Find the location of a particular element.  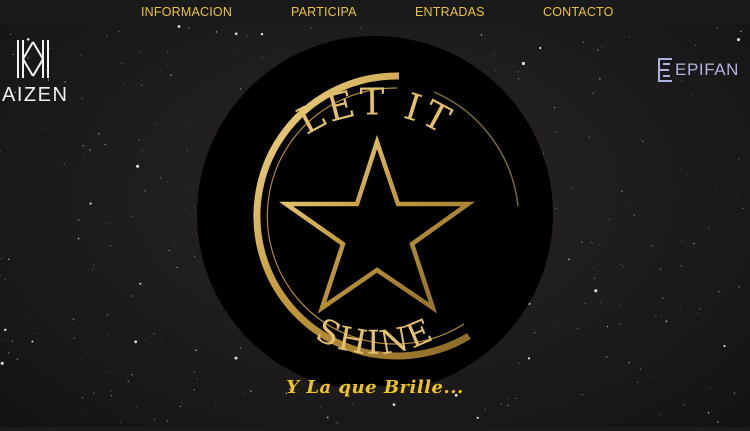

top-navigation: INFORMACION PARTICIPA ENTRADAS CONTACTO is located at coordinates (375, 12).